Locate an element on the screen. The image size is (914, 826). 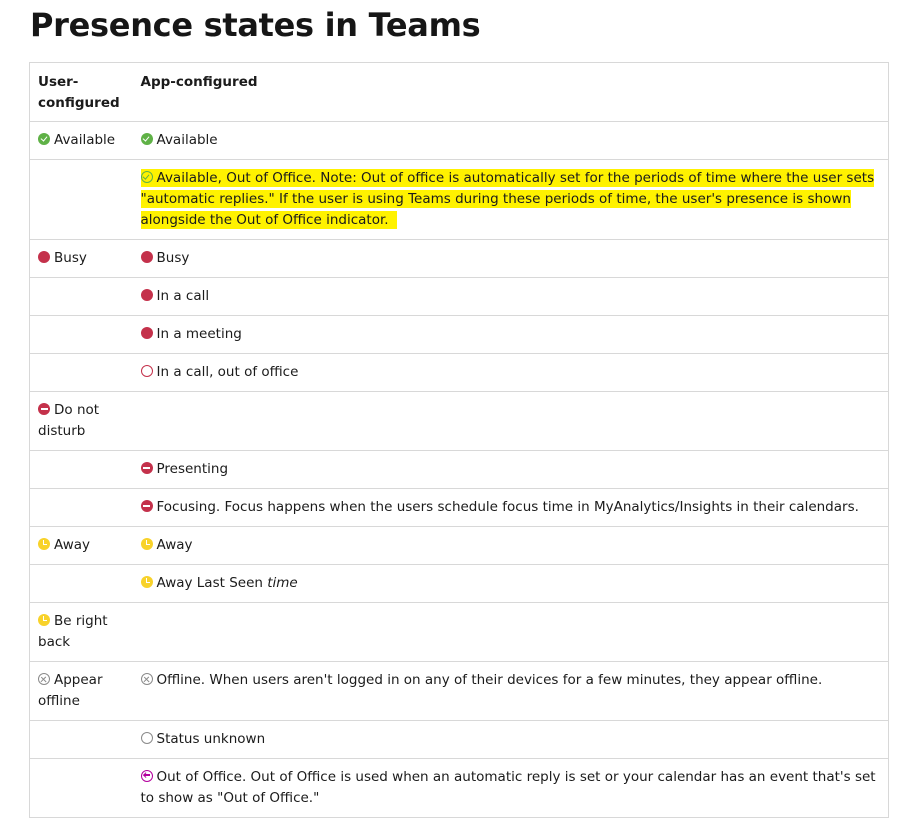
table-row: Away Last Seen time is located at coordinates (459, 583).